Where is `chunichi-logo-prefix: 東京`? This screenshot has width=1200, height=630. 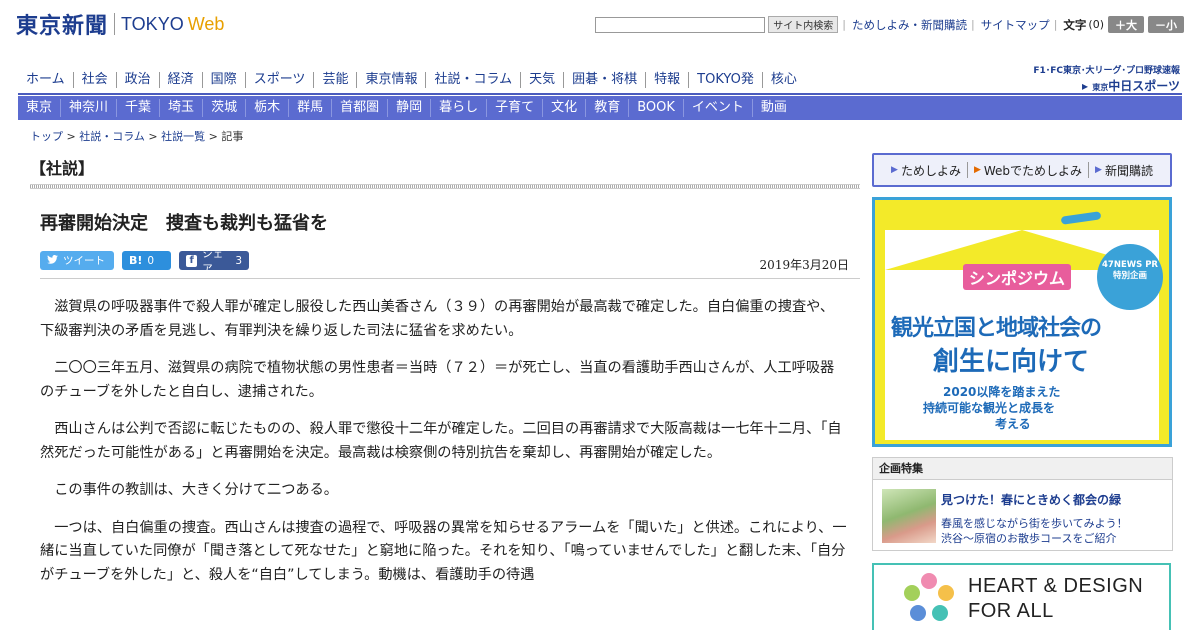 chunichi-logo-prefix: 東京 is located at coordinates (1100, 87).